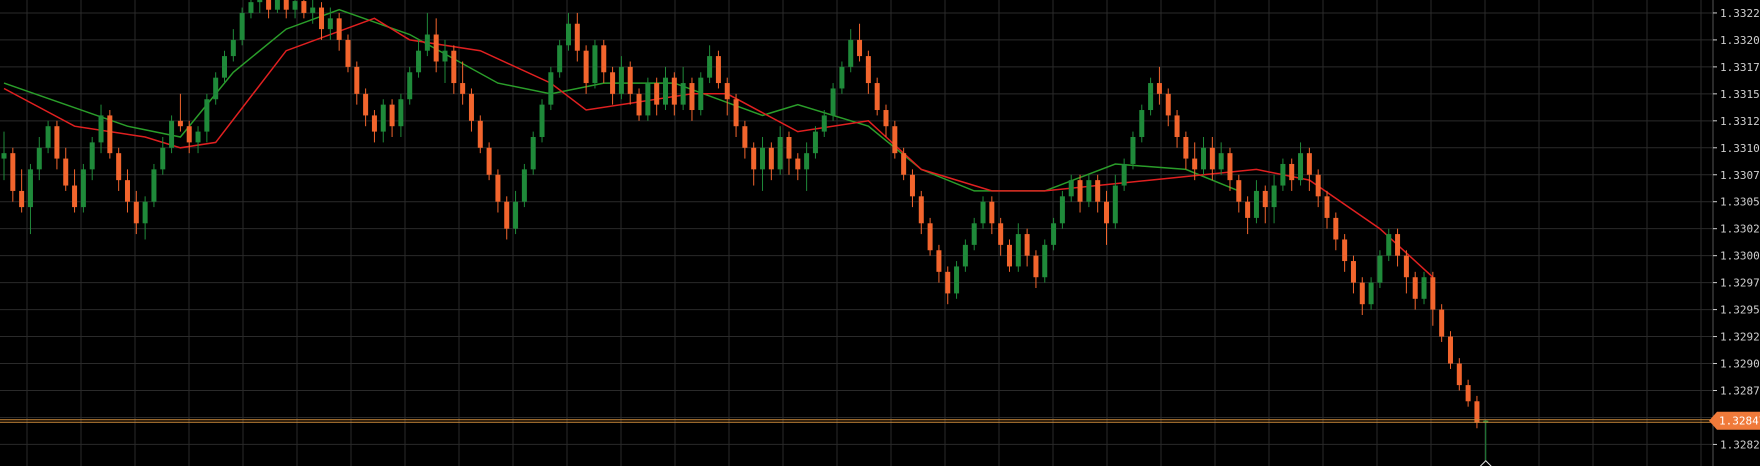 This screenshot has height=466, width=1760. Describe the element at coordinates (1740, 148) in the screenshot. I see `y-tick-label: 1.33100` at that location.